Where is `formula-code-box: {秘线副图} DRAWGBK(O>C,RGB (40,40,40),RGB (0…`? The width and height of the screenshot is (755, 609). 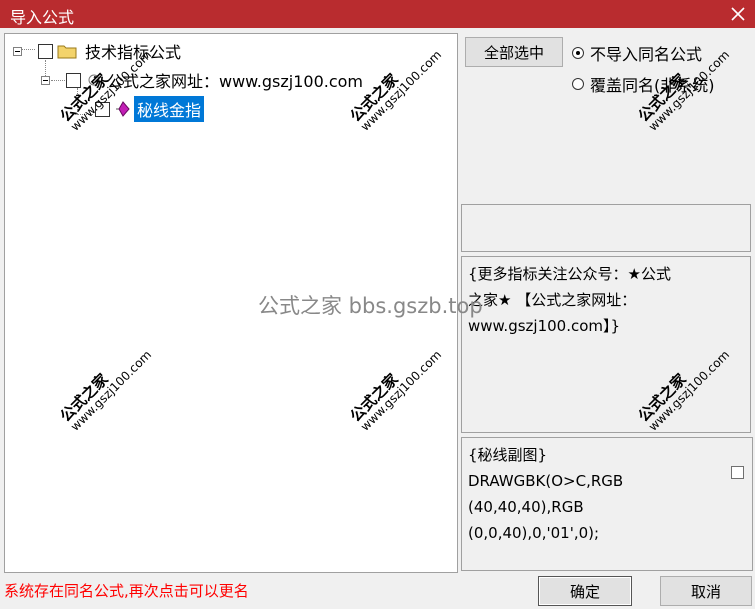
formula-code-box: {秘线副图} DRAWGBK(O>C,RGB (40,40,40),RGB (0… is located at coordinates (607, 504).